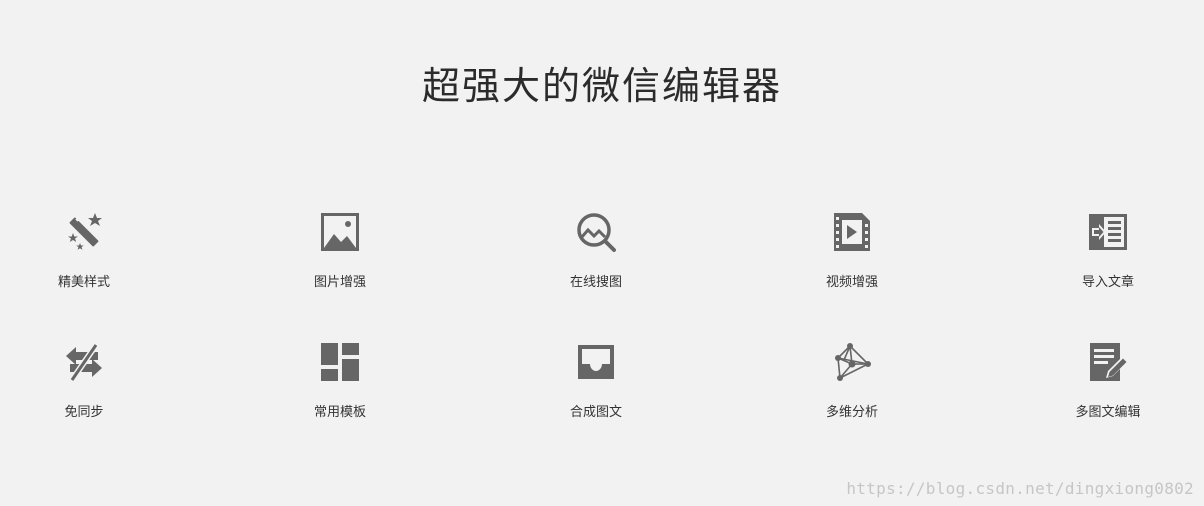  What do you see at coordinates (1108, 232) in the screenshot?
I see `import-article-icon` at bounding box center [1108, 232].